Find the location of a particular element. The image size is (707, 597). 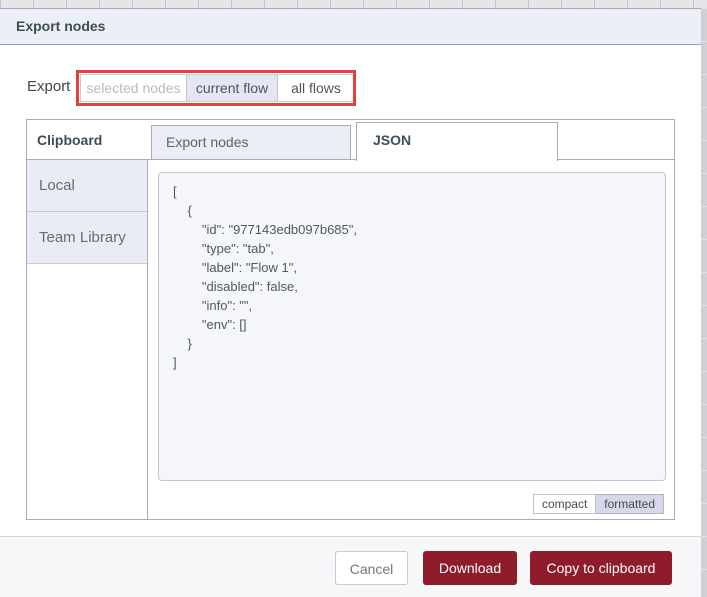

cancel-button: Cancel is located at coordinates (371, 568).